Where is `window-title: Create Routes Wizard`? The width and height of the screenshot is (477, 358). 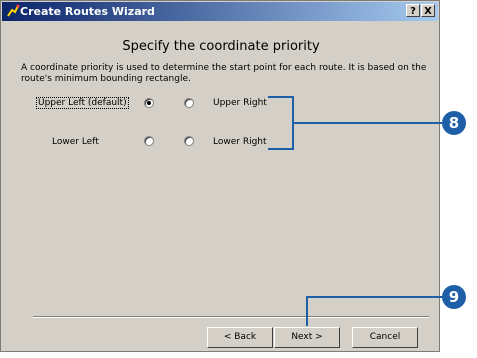 window-title: Create Routes Wizard is located at coordinates (87, 11).